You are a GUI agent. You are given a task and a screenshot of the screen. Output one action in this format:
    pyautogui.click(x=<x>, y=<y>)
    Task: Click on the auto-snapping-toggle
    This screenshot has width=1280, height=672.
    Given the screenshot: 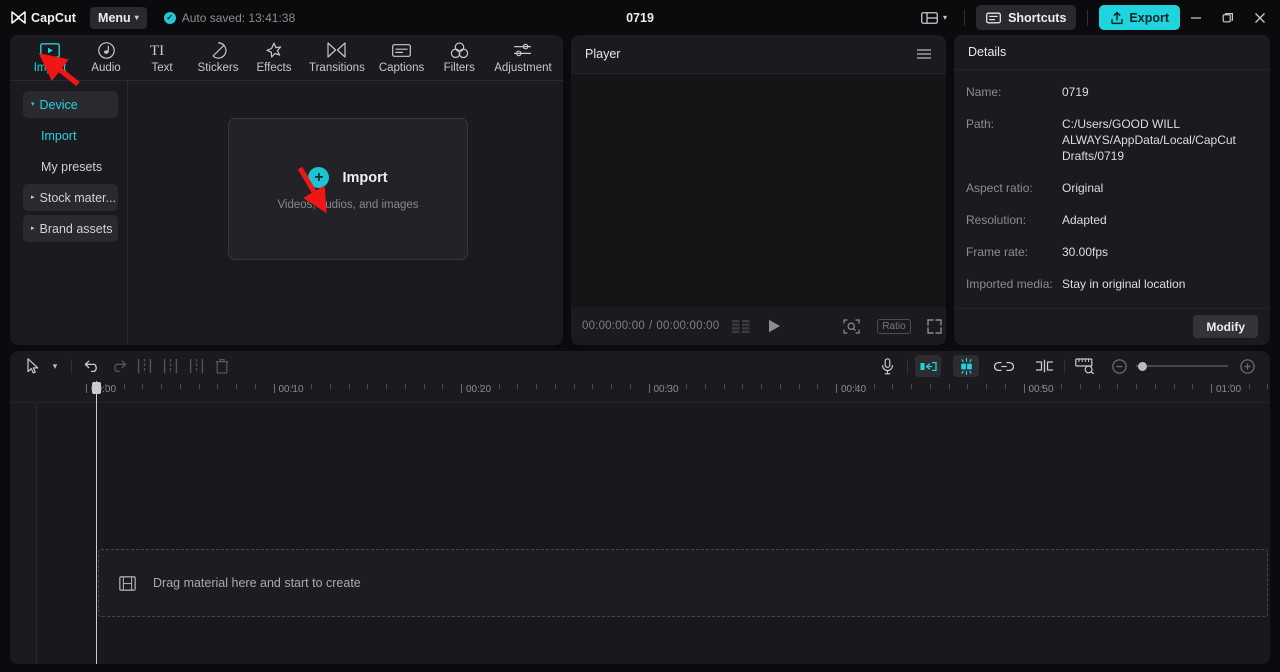 What is the action you would take?
    pyautogui.click(x=966, y=366)
    